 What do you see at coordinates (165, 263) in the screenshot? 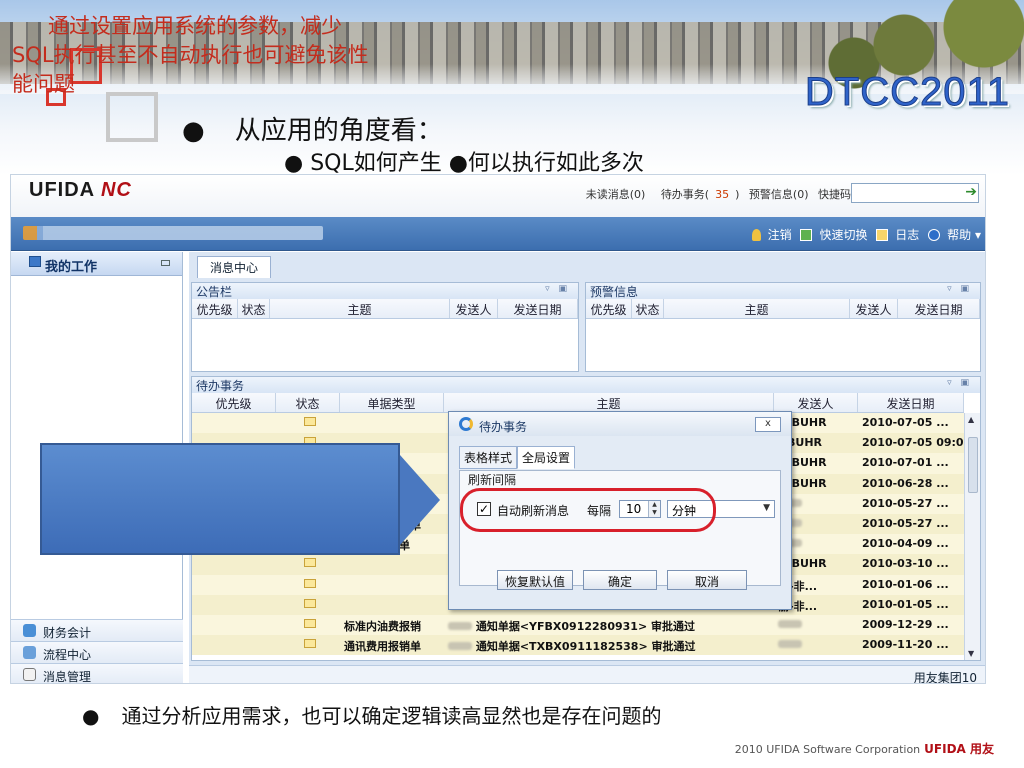
I see `minimize-icon` at bounding box center [165, 263].